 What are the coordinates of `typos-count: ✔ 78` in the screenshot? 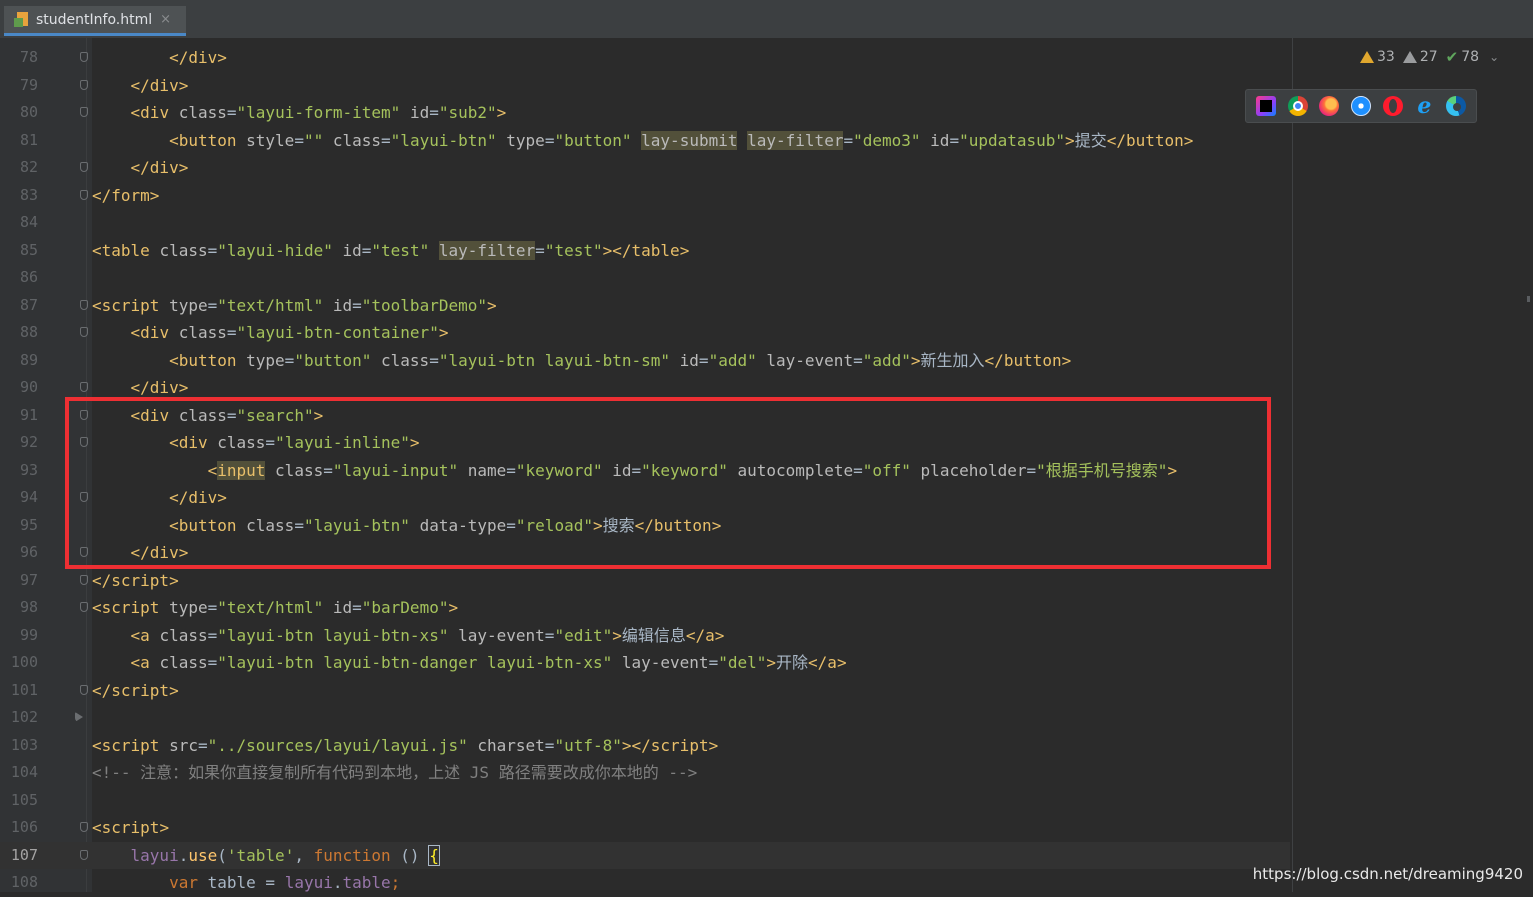 It's located at (1462, 57).